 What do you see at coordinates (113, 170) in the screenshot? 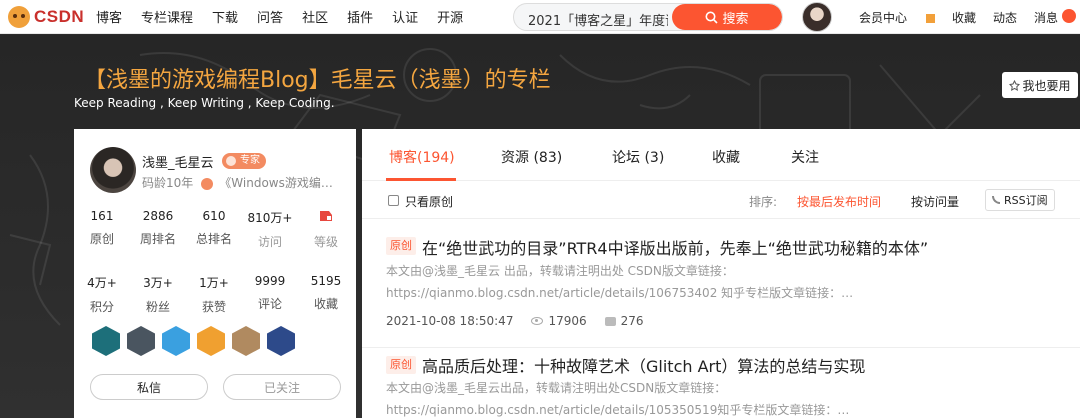
I see `profile-avatar` at bounding box center [113, 170].